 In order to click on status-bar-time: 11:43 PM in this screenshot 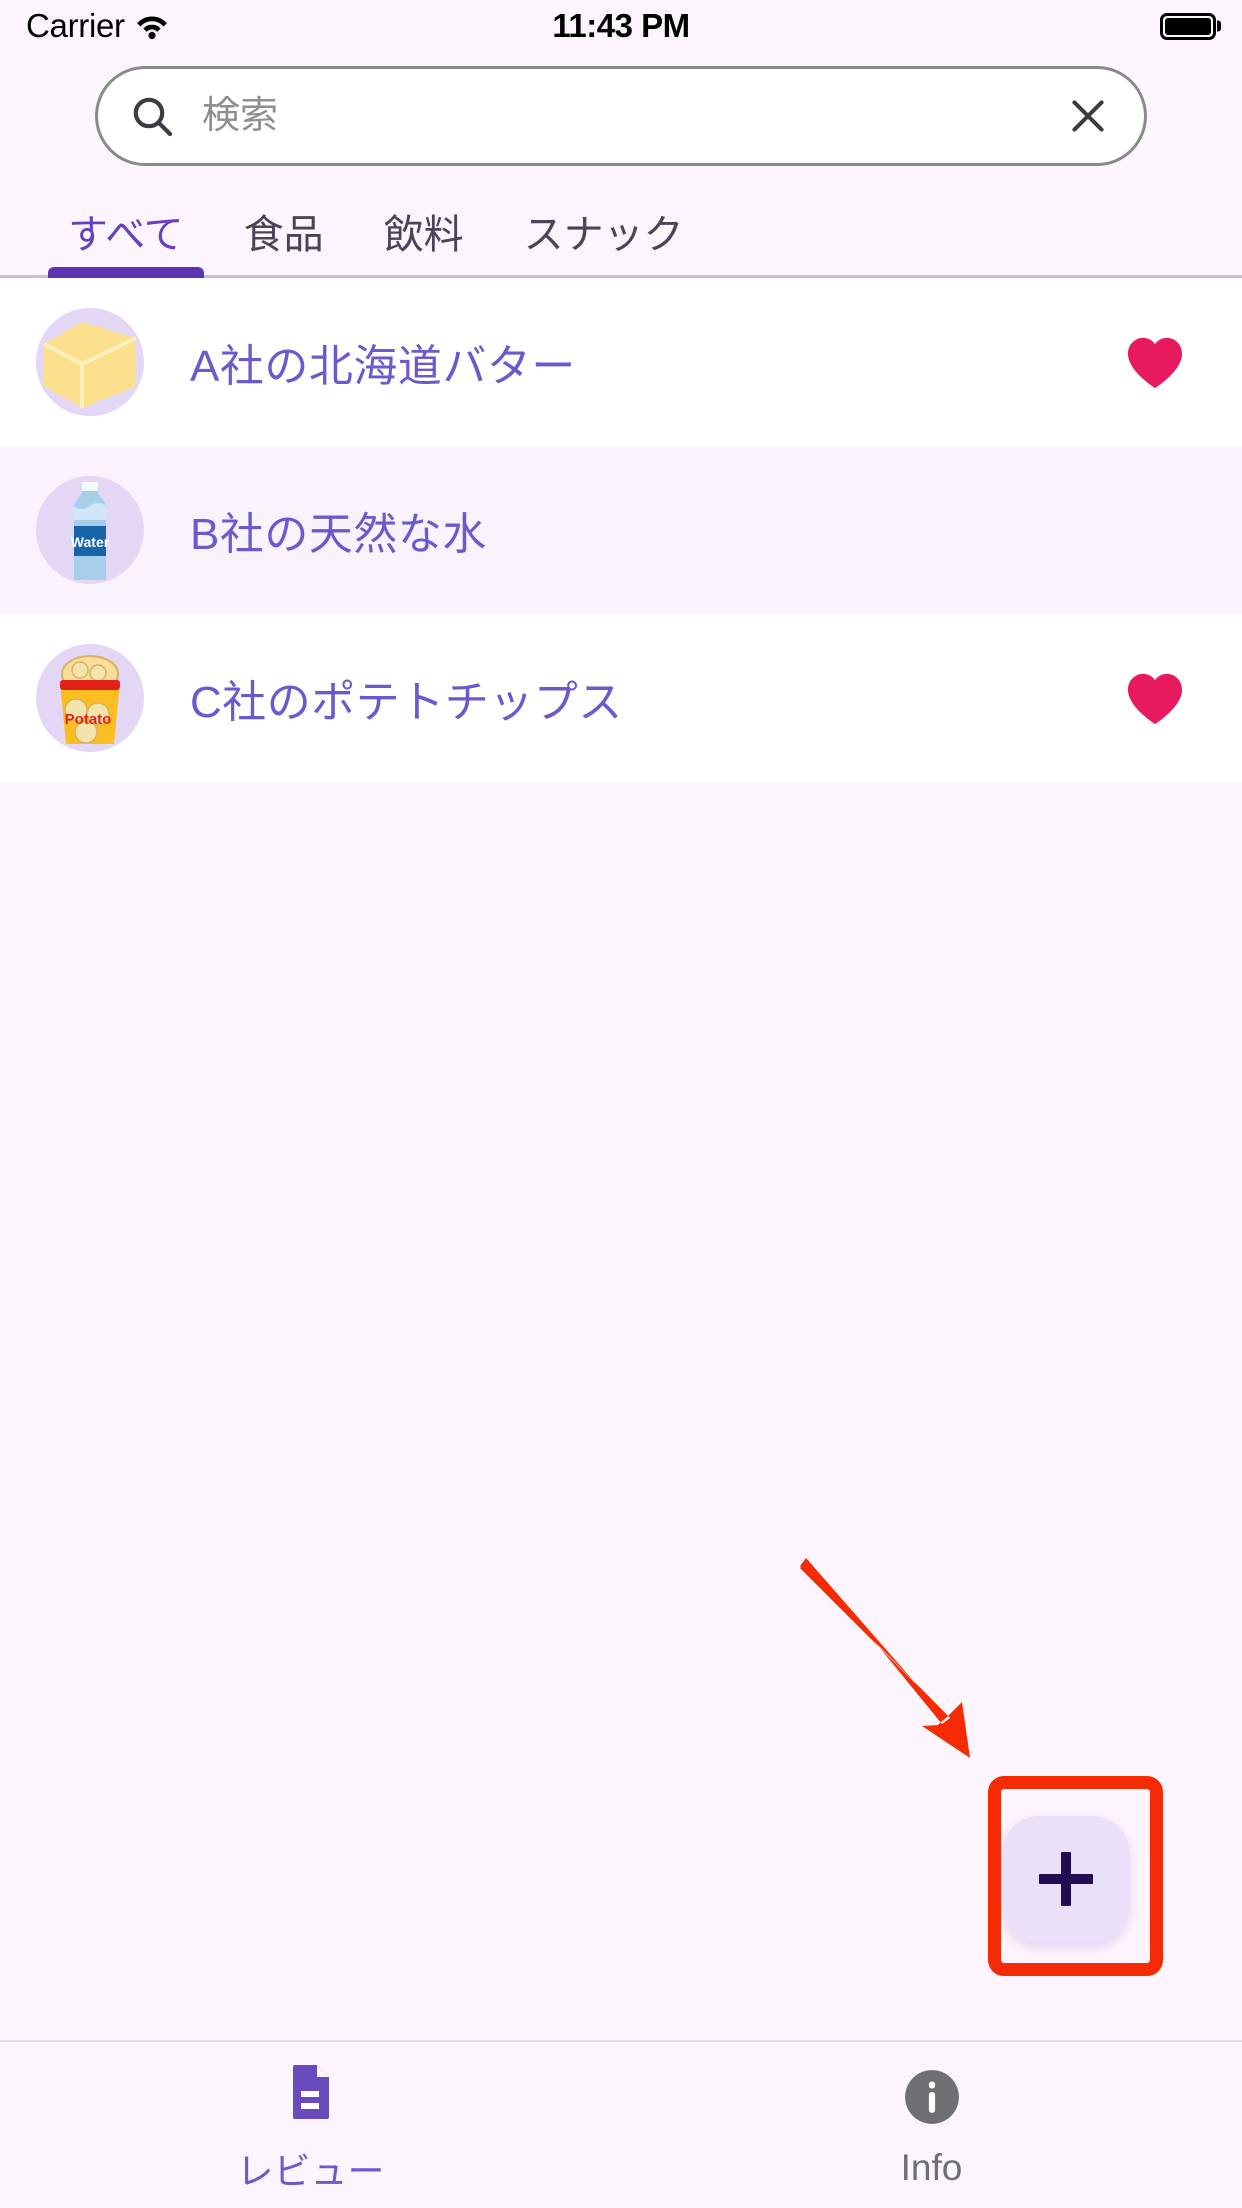, I will do `click(621, 25)`.